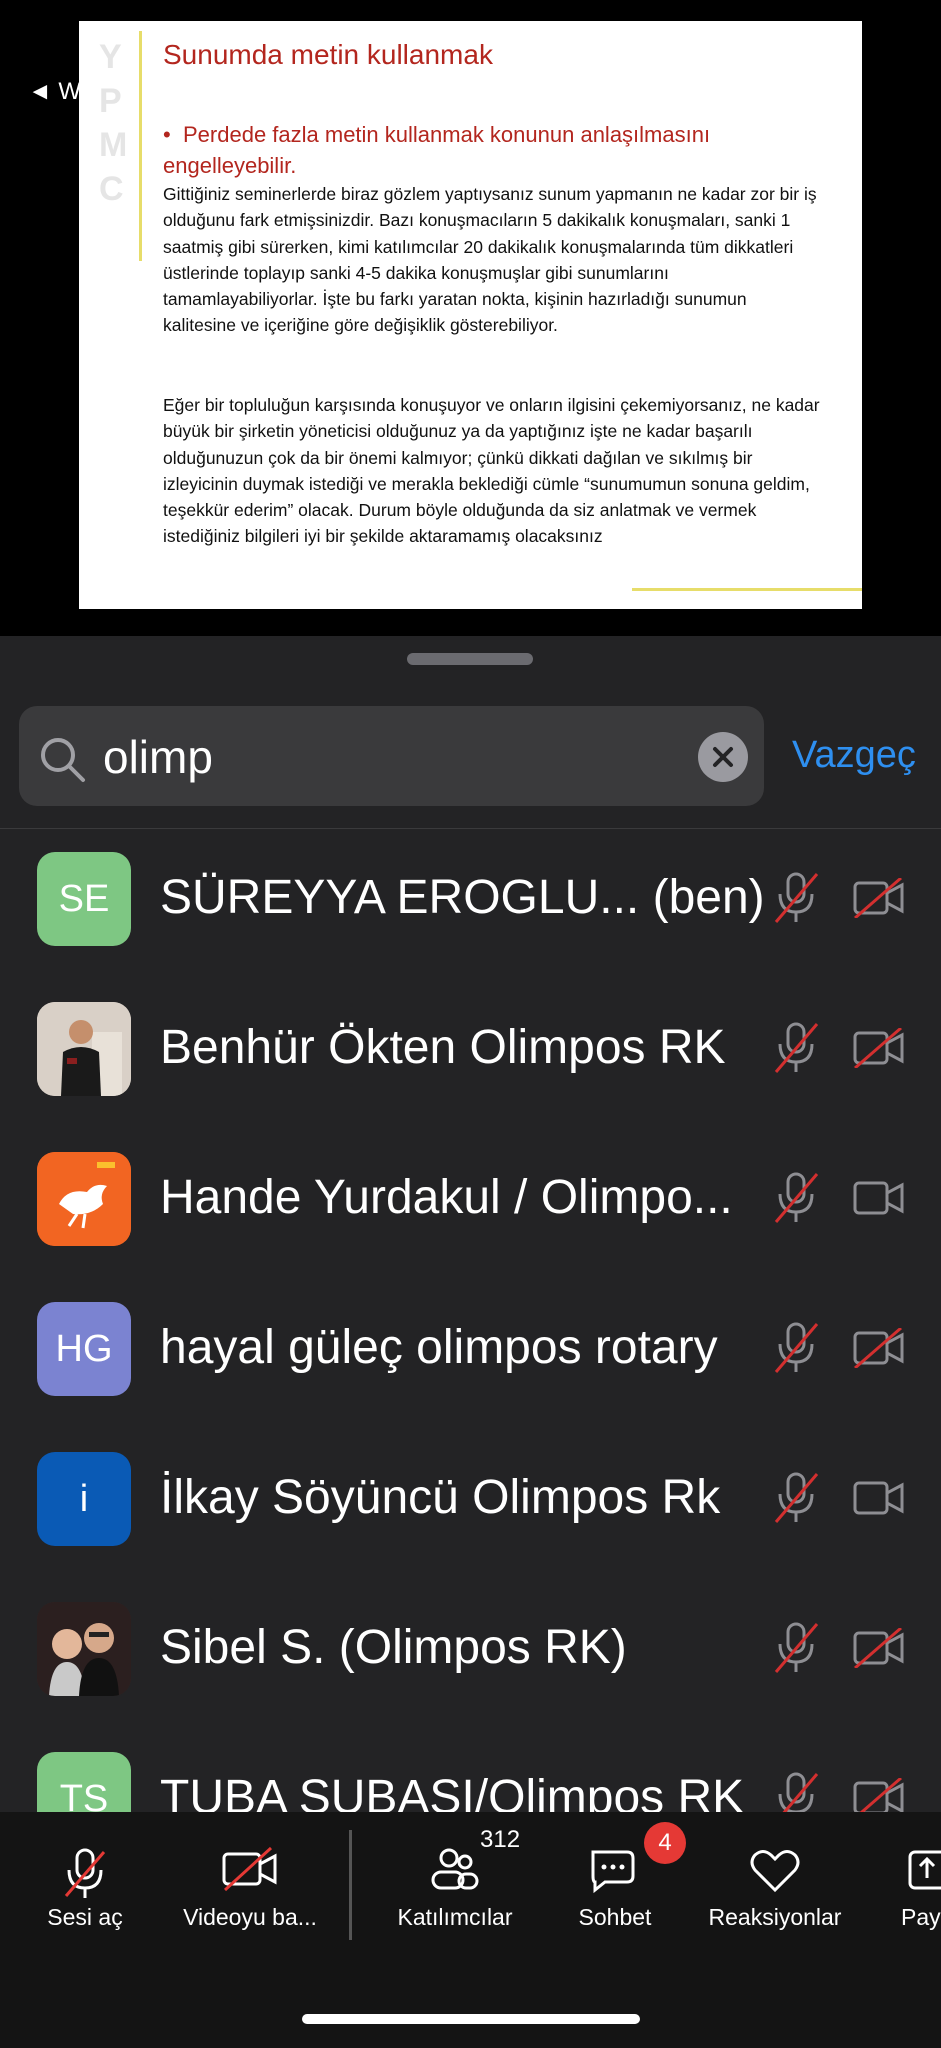  What do you see at coordinates (665, 1843) in the screenshot?
I see `chat-unread-badge: 4` at bounding box center [665, 1843].